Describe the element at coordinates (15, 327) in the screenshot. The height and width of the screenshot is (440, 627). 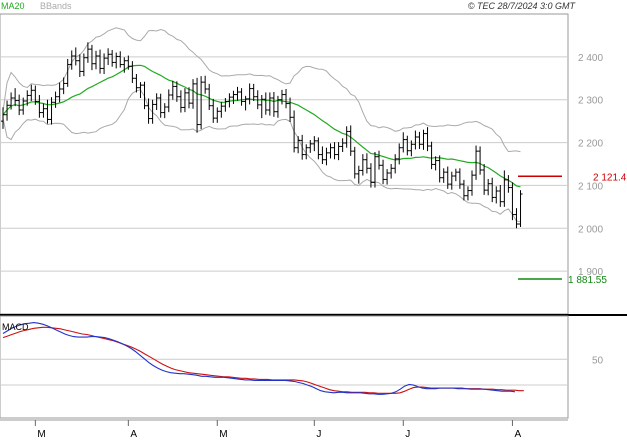
I see `macd-title: MACD` at that location.